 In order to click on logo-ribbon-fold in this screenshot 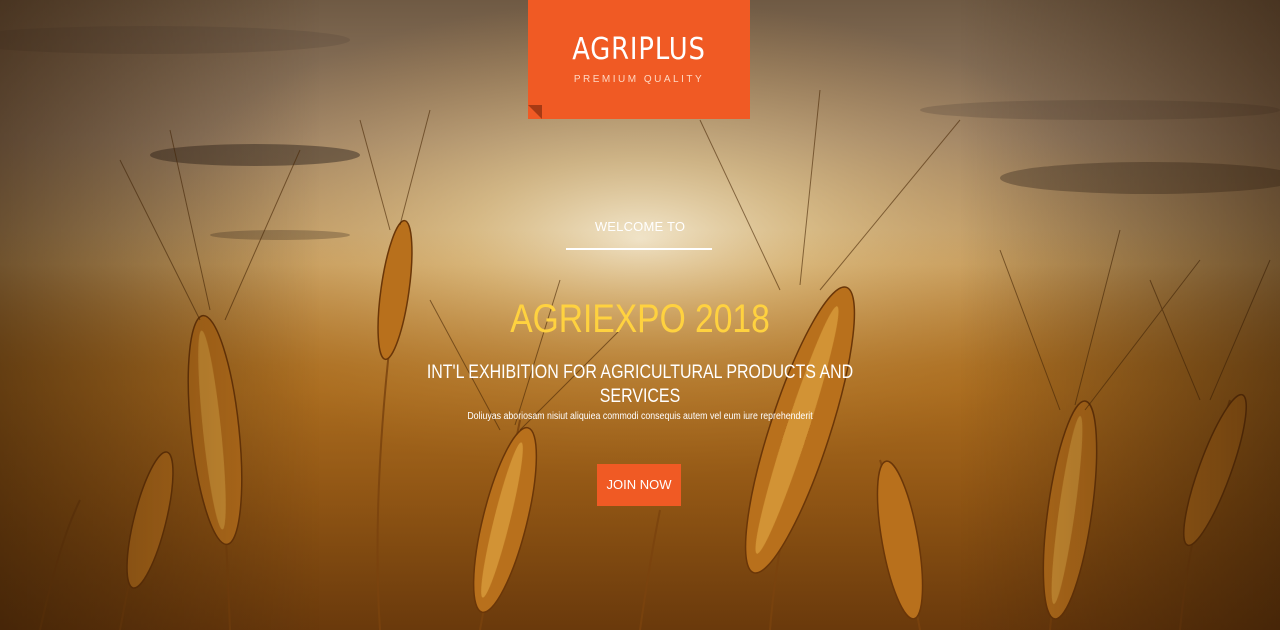, I will do `click(535, 112)`.